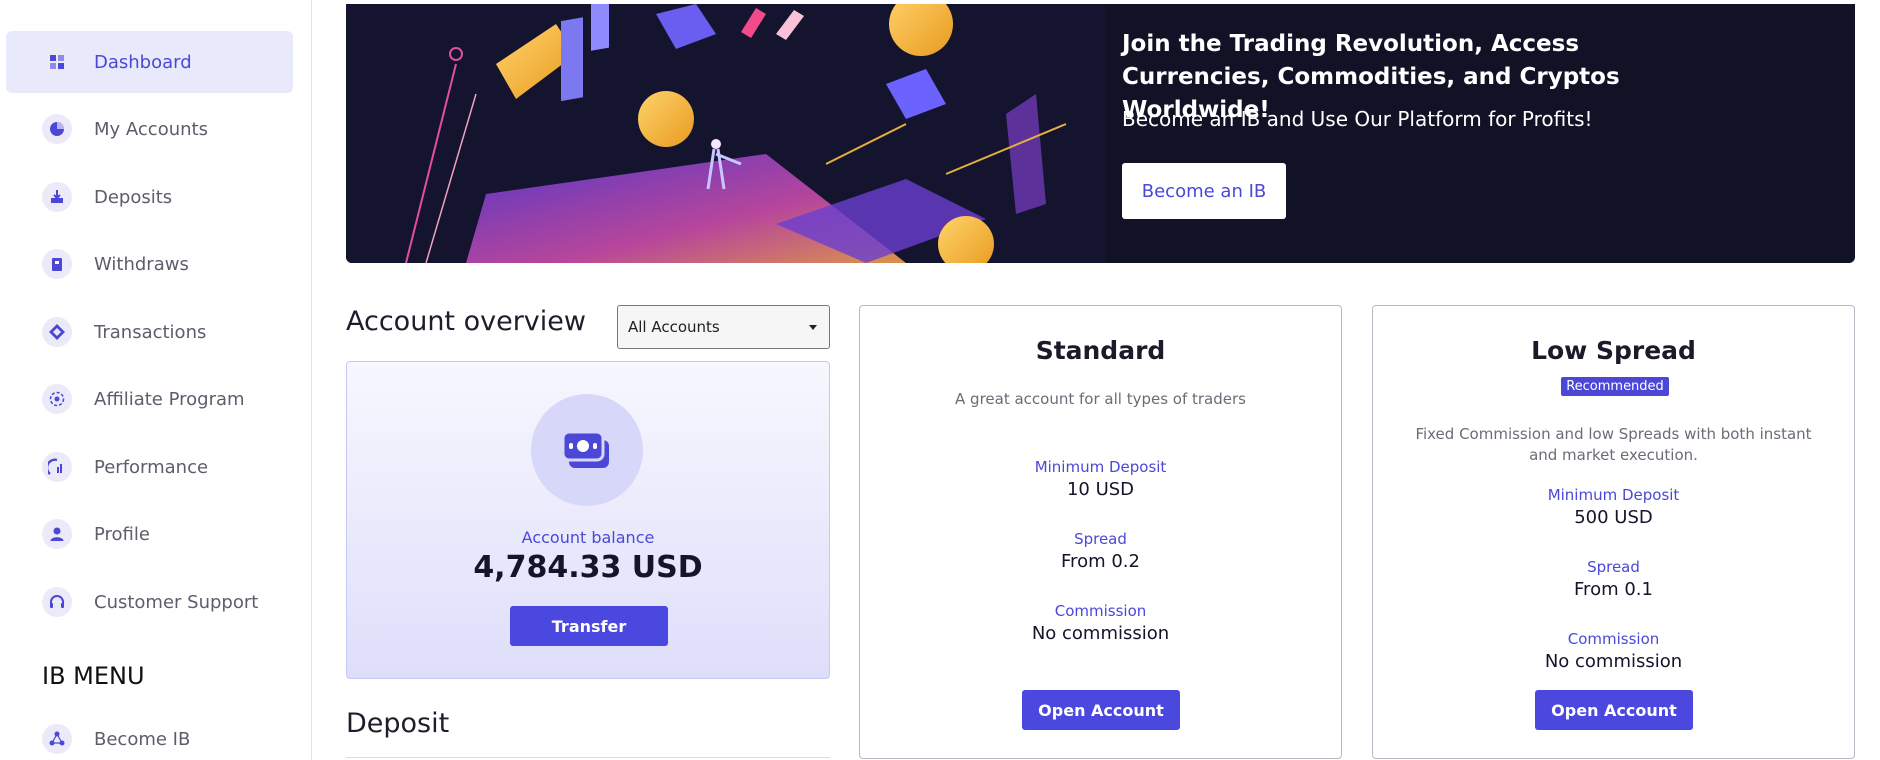  What do you see at coordinates (674, 327) in the screenshot?
I see `accounts-select-value: All Accounts` at bounding box center [674, 327].